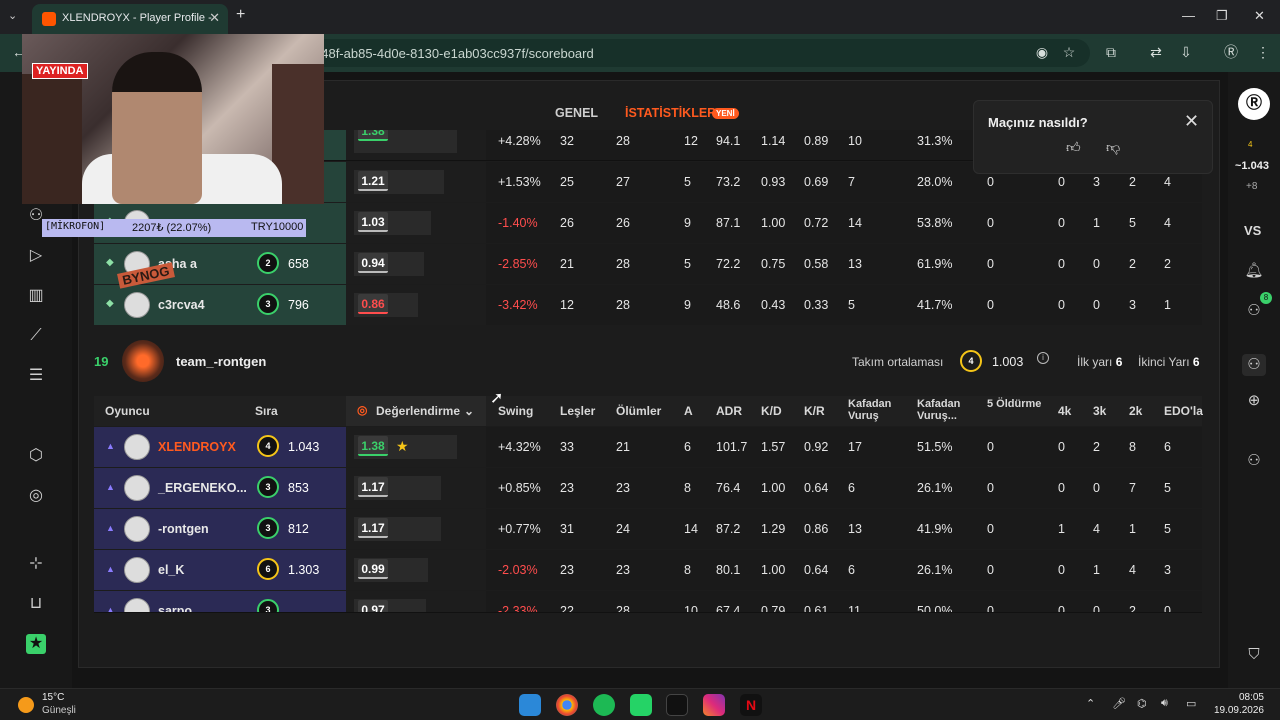 This screenshot has height=720, width=1280. What do you see at coordinates (1188, 15) in the screenshot?
I see `minimize-icon: —` at bounding box center [1188, 15].